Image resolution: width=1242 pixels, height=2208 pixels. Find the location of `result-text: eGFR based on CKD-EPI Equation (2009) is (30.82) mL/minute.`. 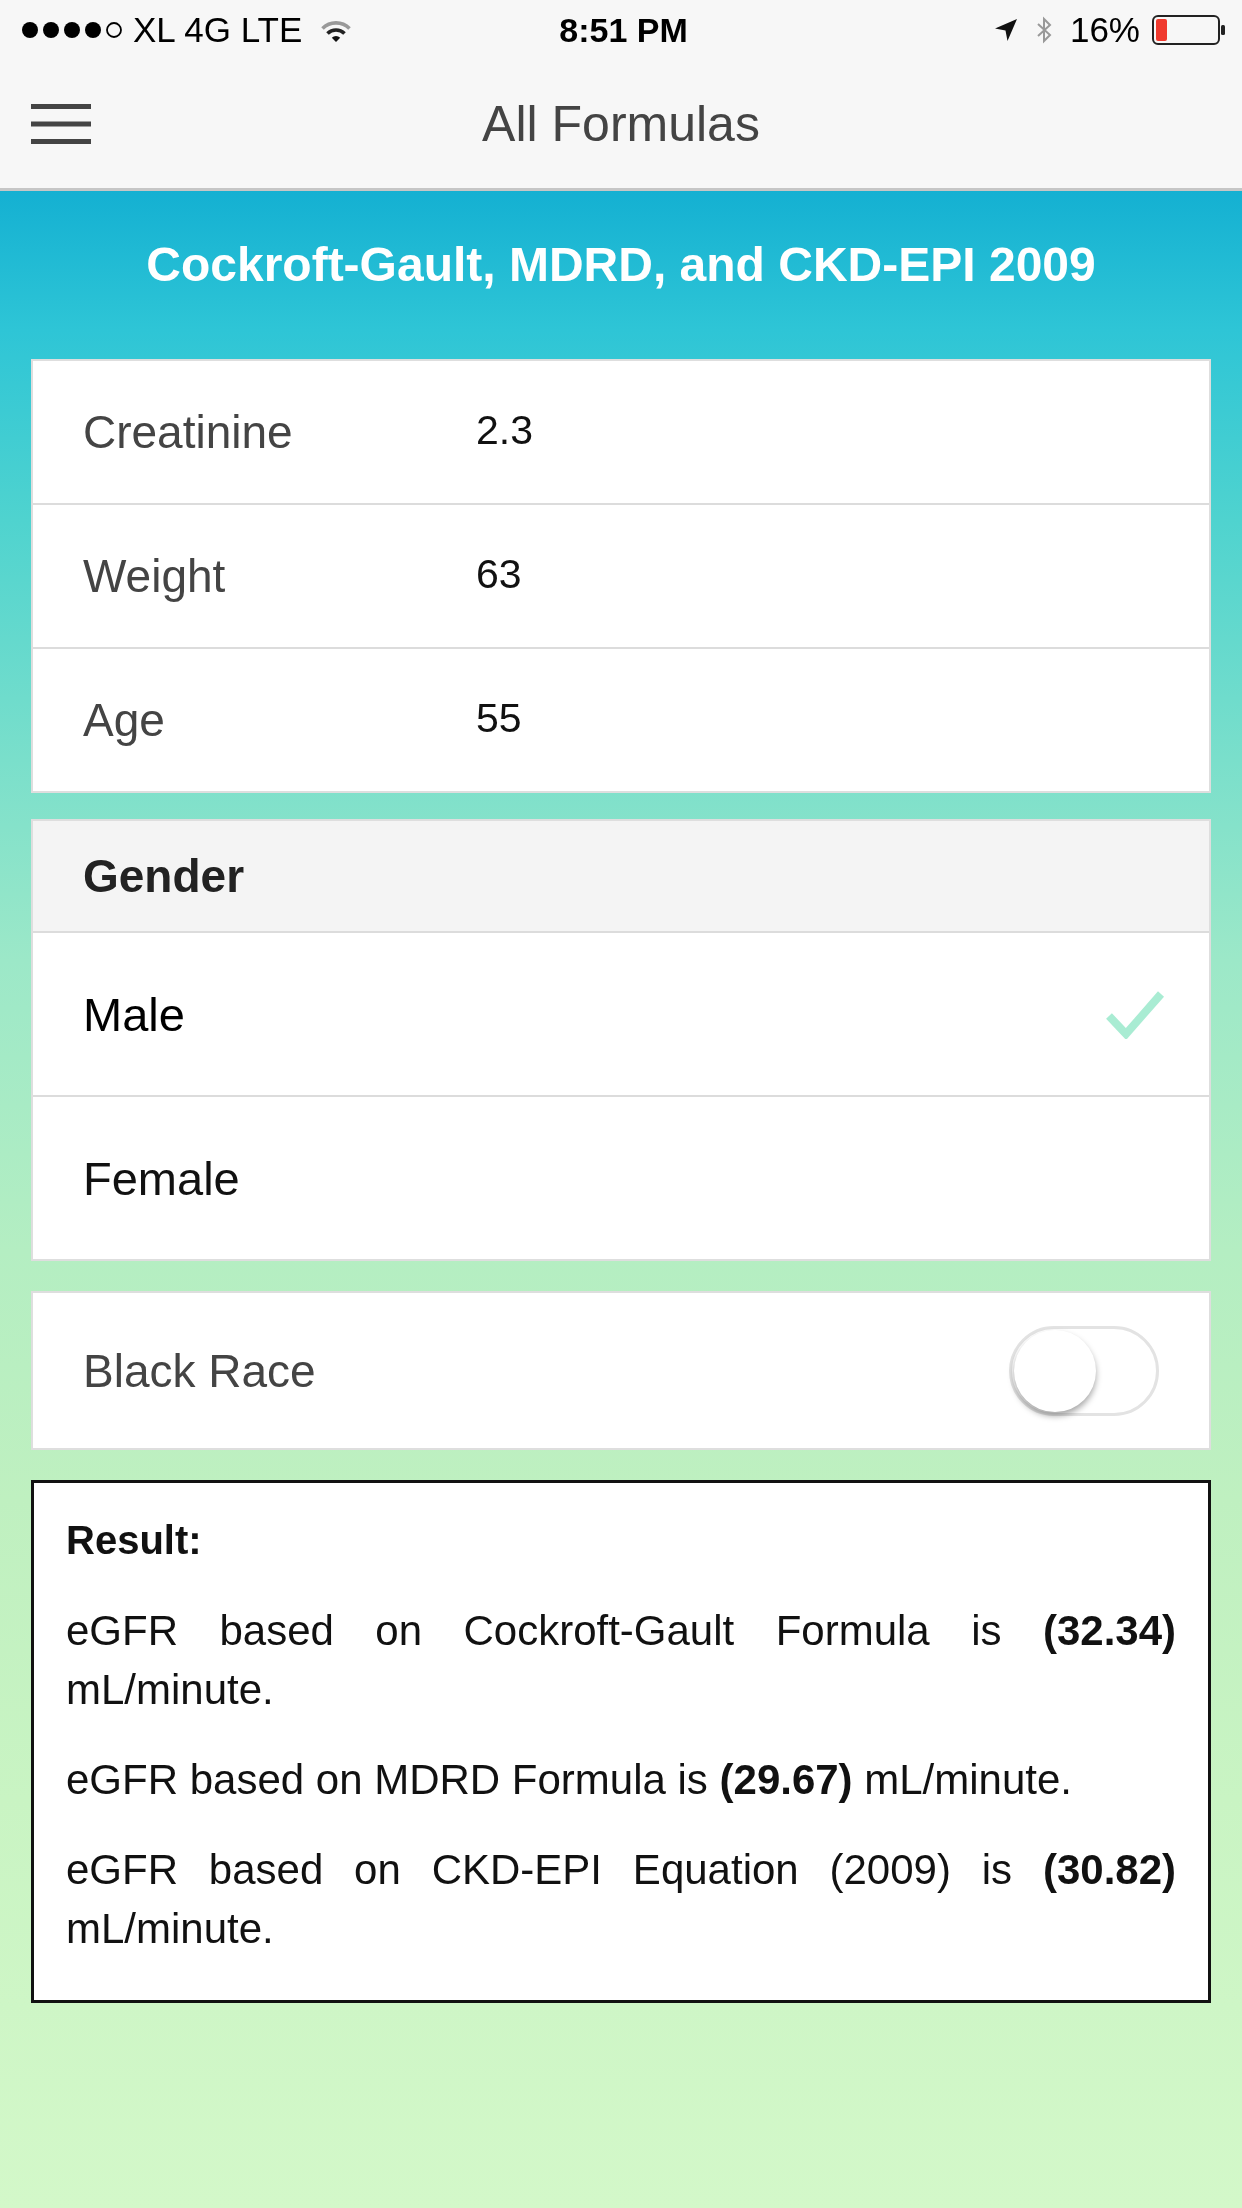

result-text: eGFR based on CKD-EPI Equation (2009) is (30.82) mL/minute. is located at coordinates (621, 1899).